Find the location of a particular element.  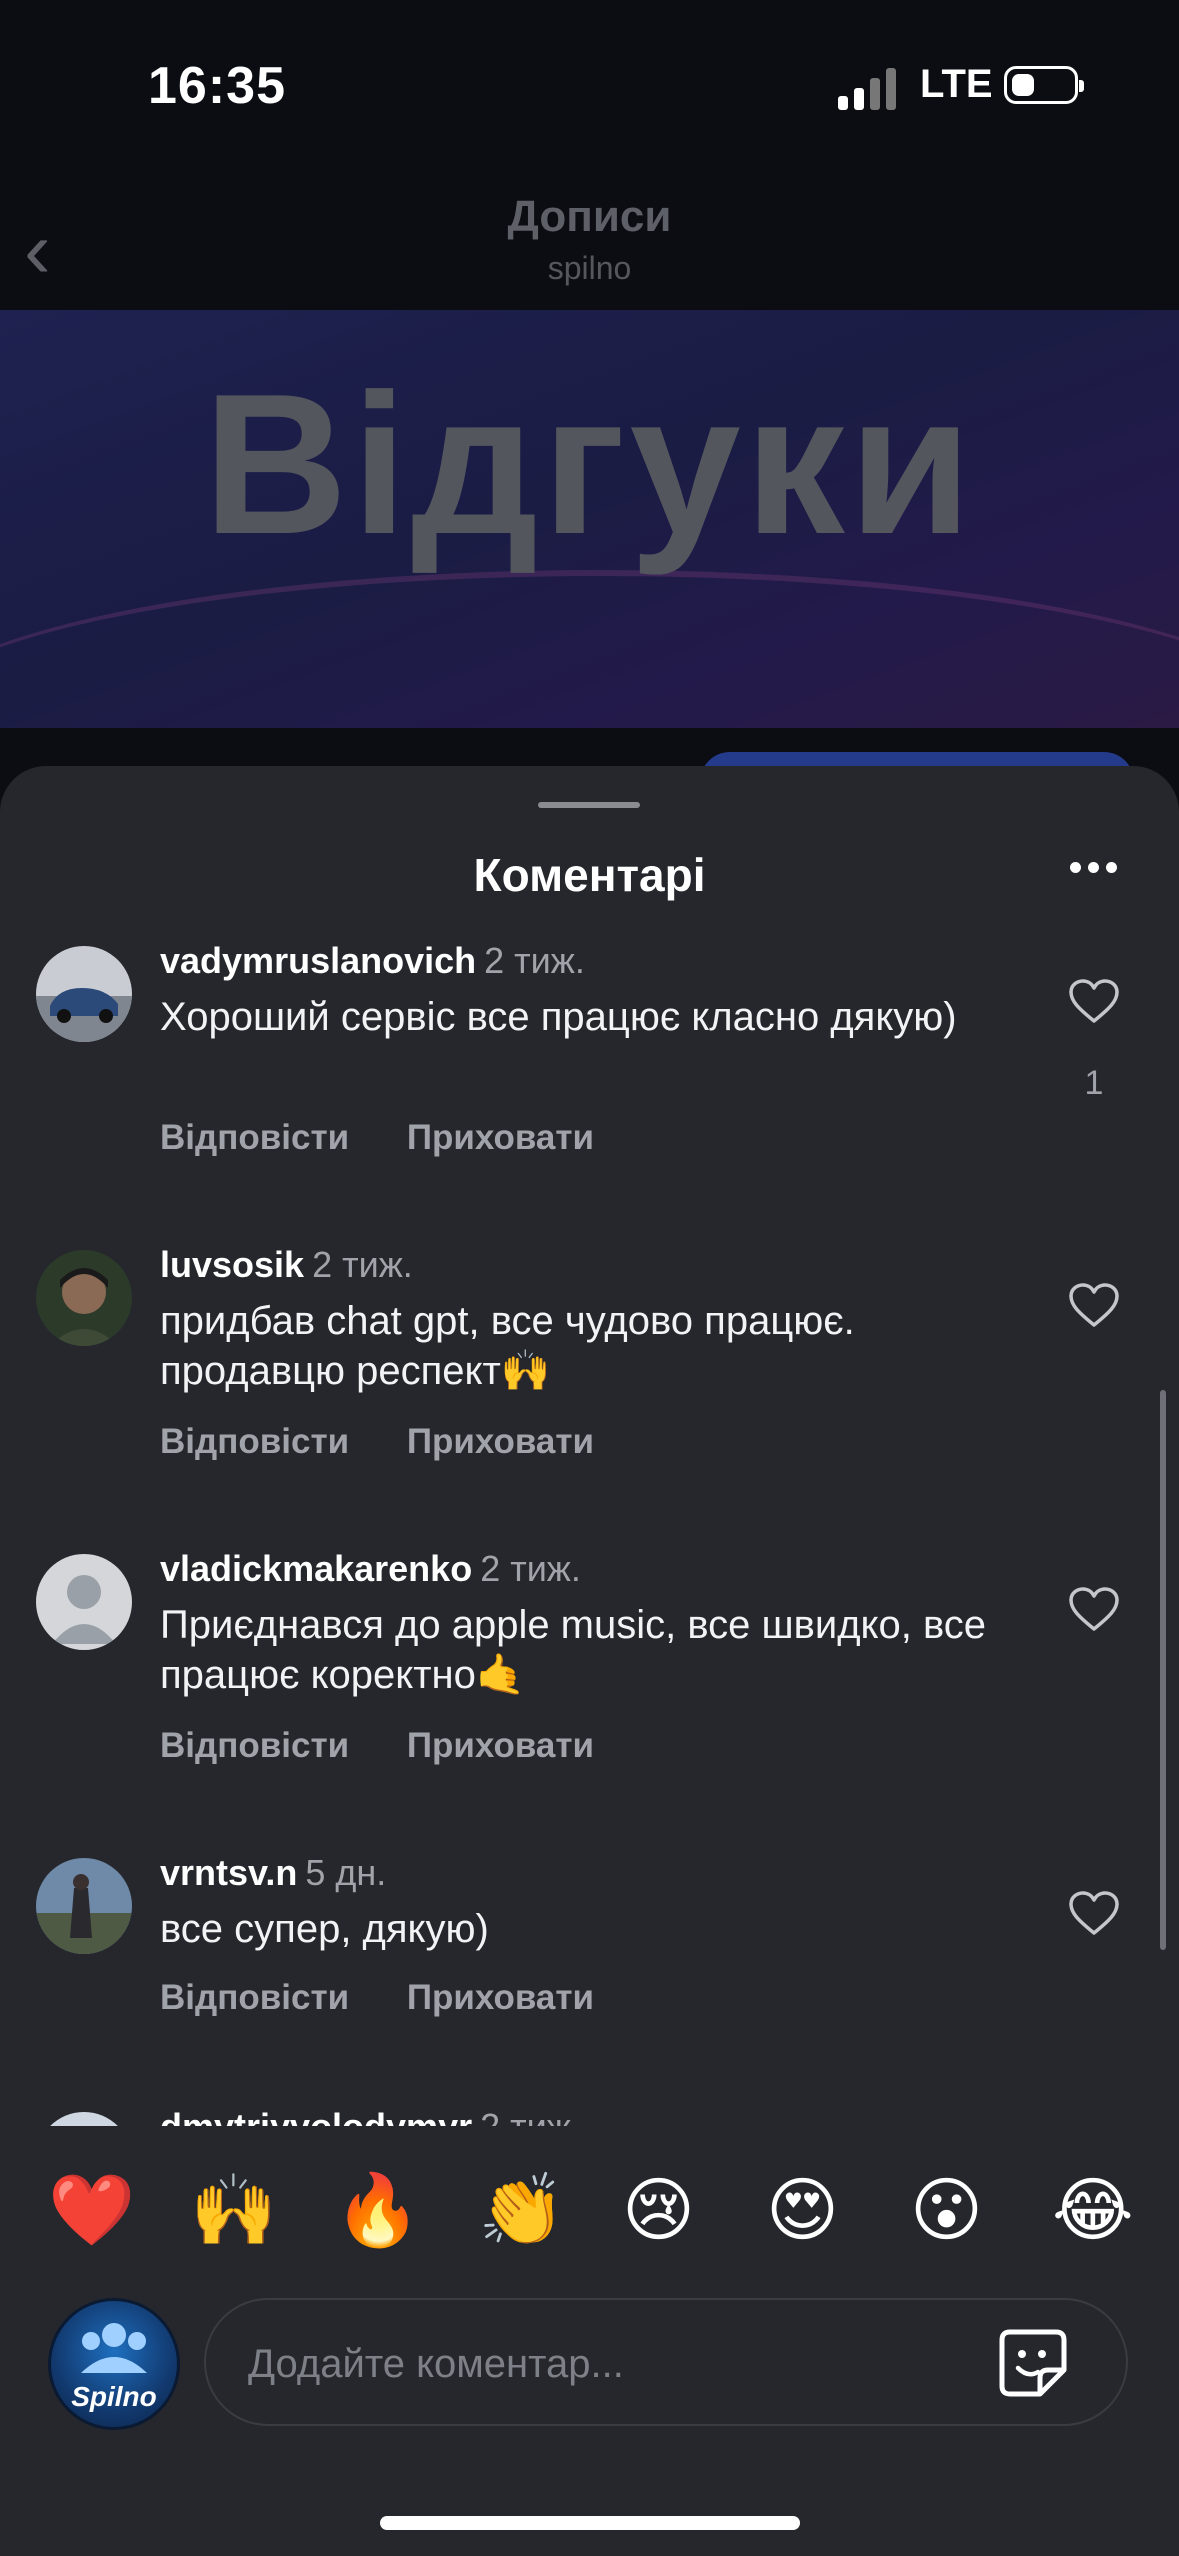

emoji-heart-eyes: 😍 is located at coordinates (802, 2210).